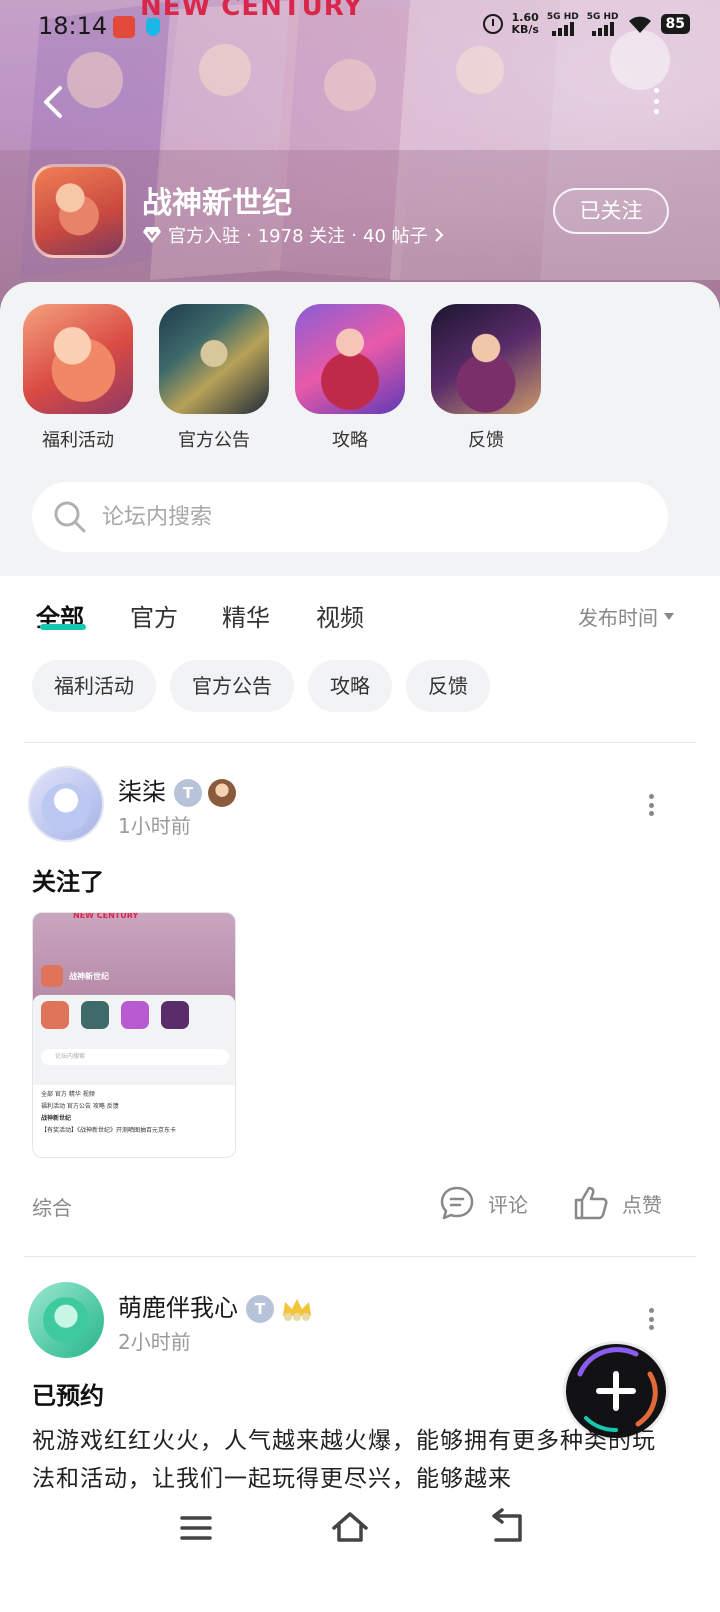  I want to click on shortcut-label: 反馈, so click(486, 440).